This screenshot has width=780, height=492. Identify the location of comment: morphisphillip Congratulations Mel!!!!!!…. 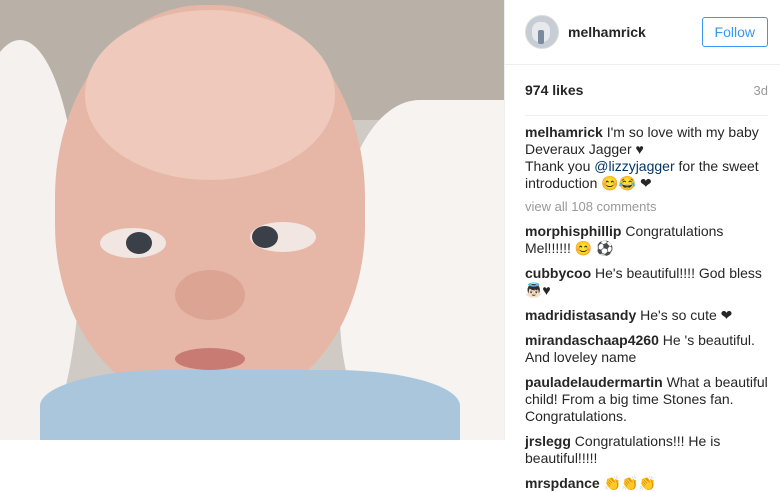
(646, 240).